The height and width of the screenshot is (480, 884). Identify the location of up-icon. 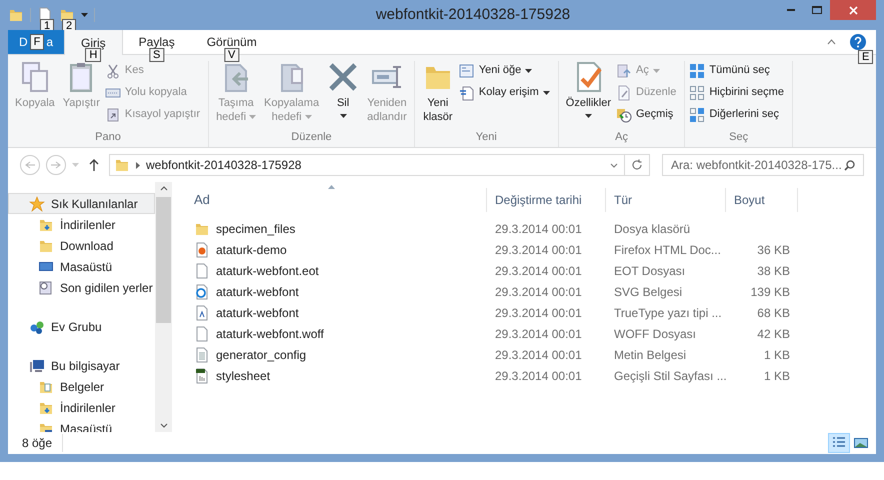
(94, 165).